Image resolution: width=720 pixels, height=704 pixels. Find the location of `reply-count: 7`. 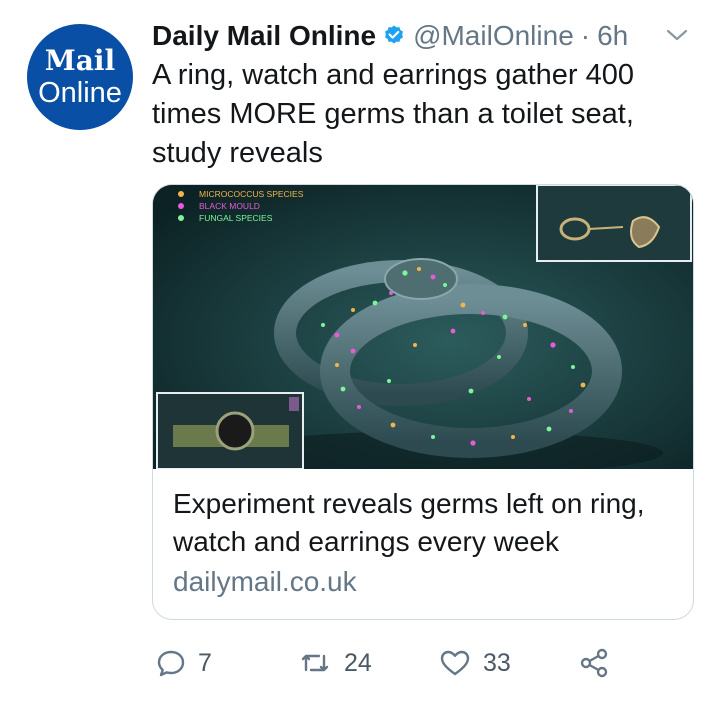

reply-count: 7 is located at coordinates (205, 662).